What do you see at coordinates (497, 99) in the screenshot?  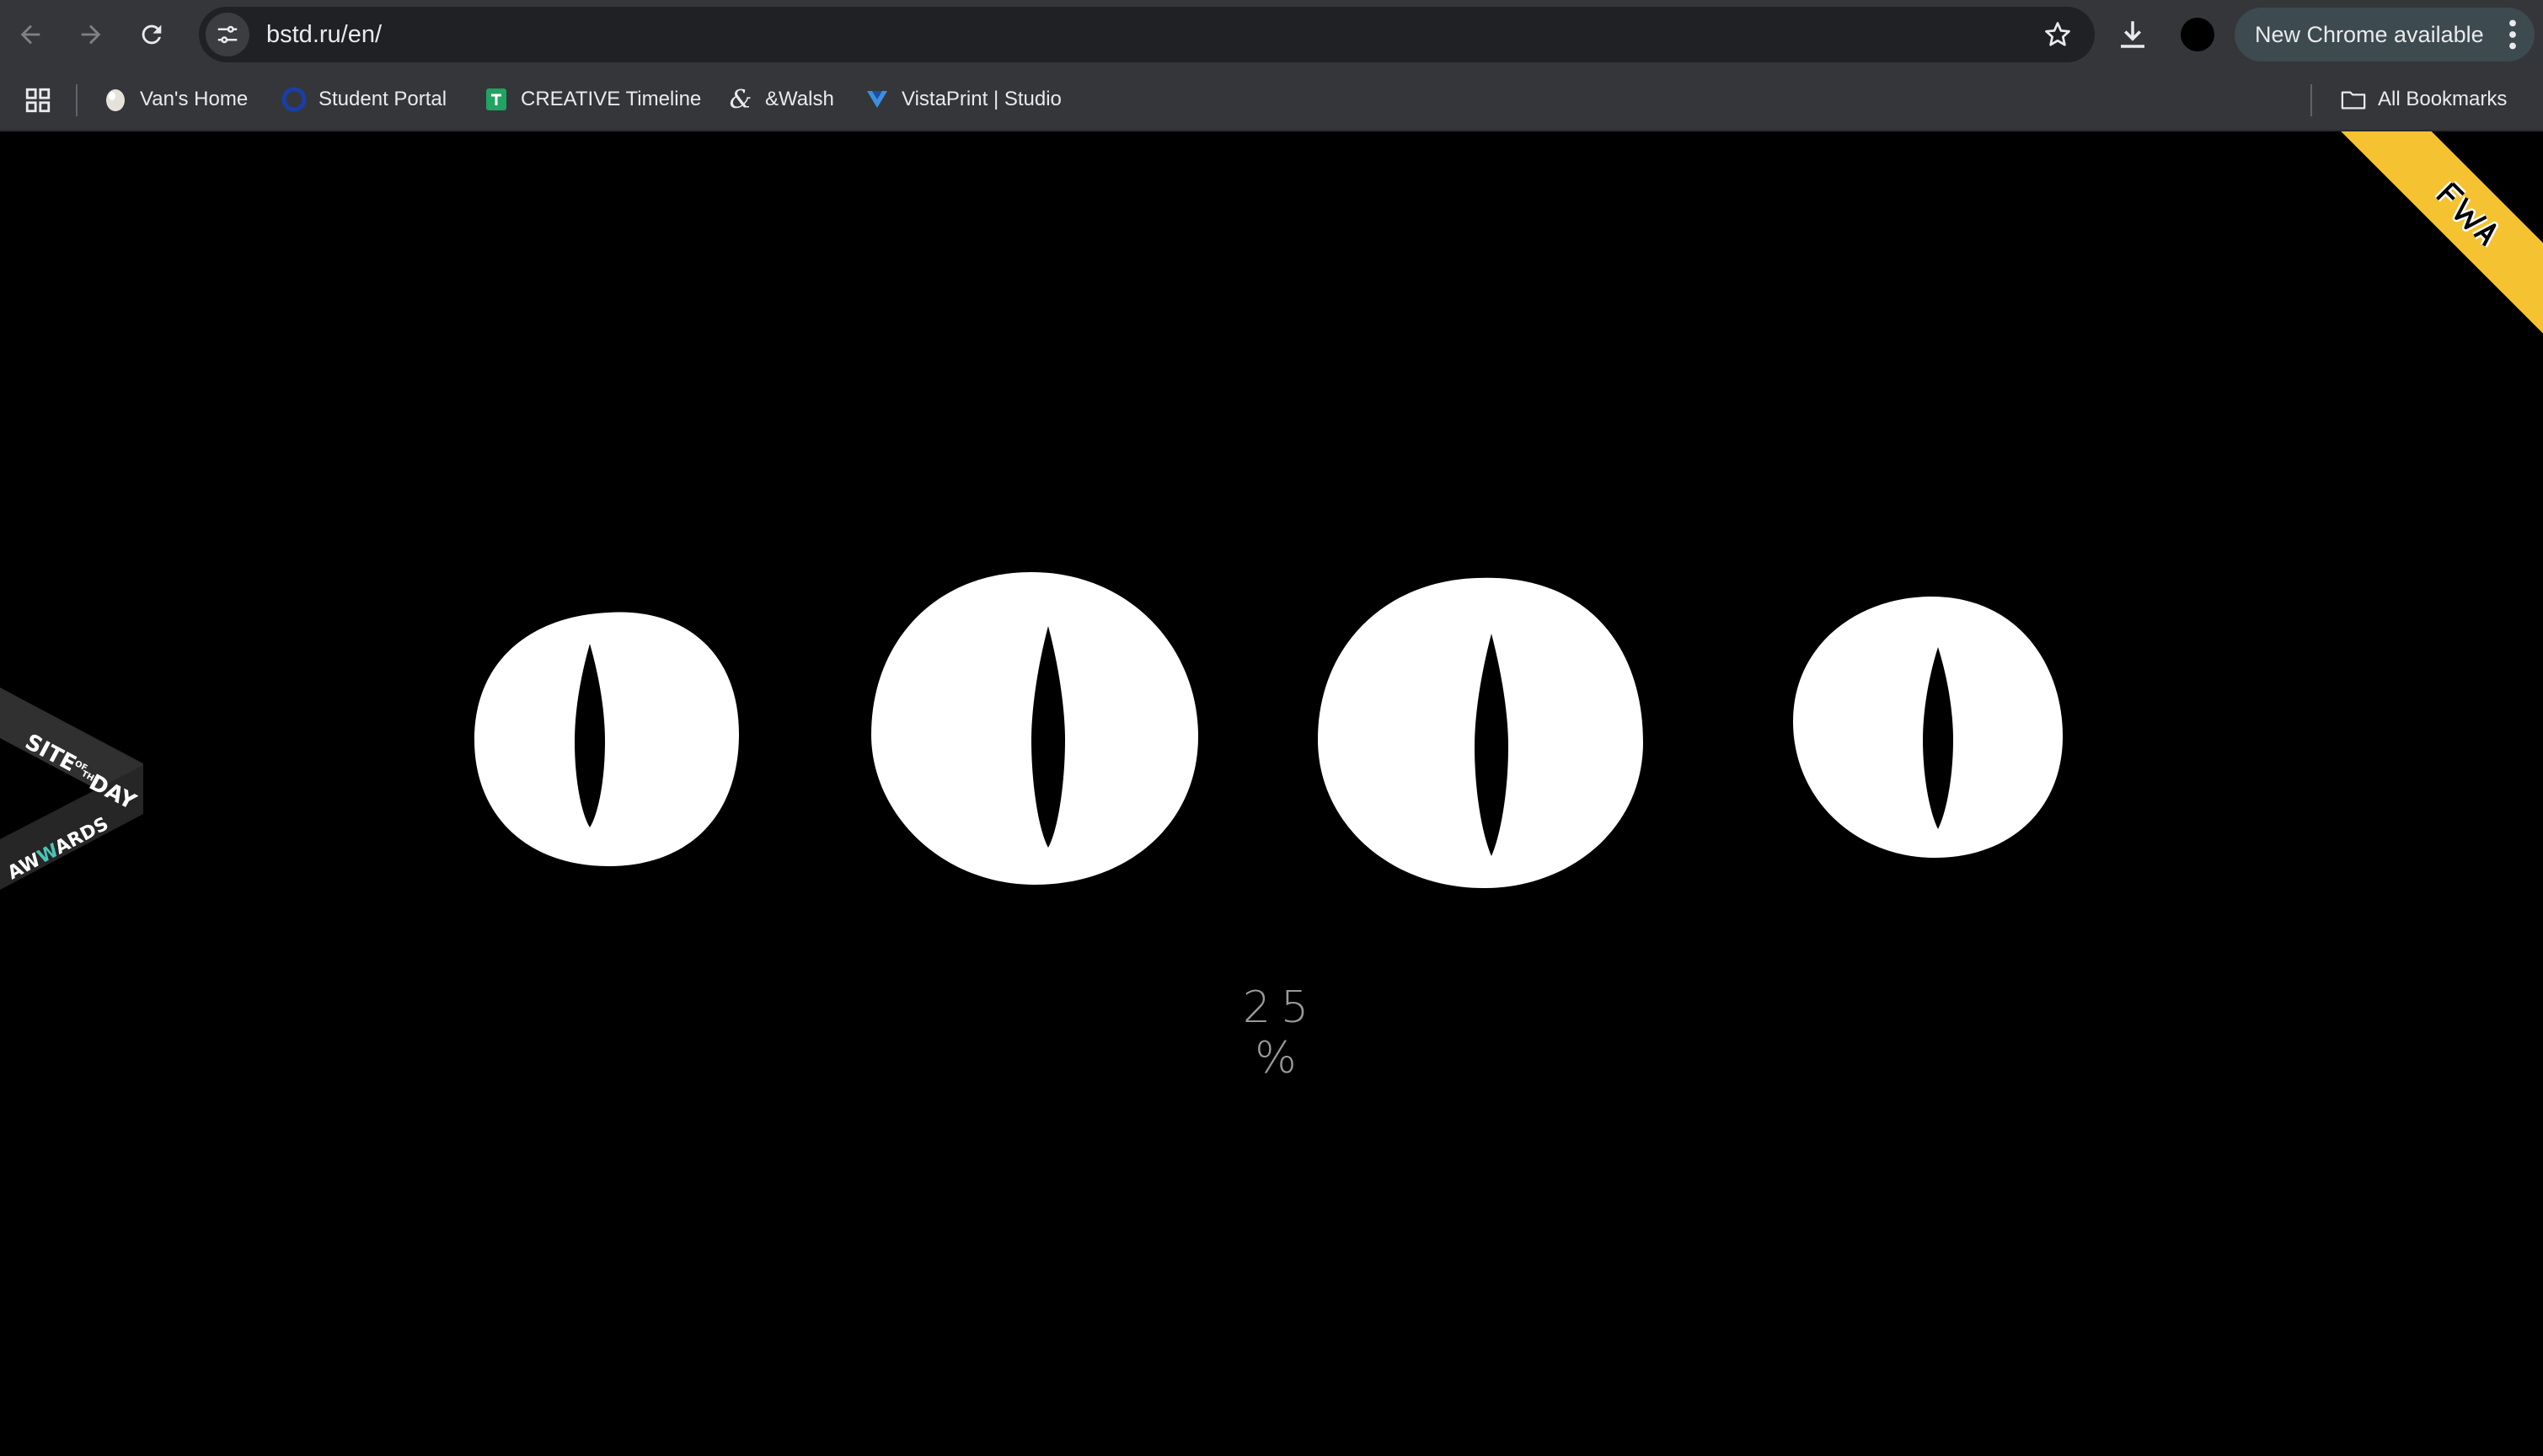 I see `google-sheets-icon` at bounding box center [497, 99].